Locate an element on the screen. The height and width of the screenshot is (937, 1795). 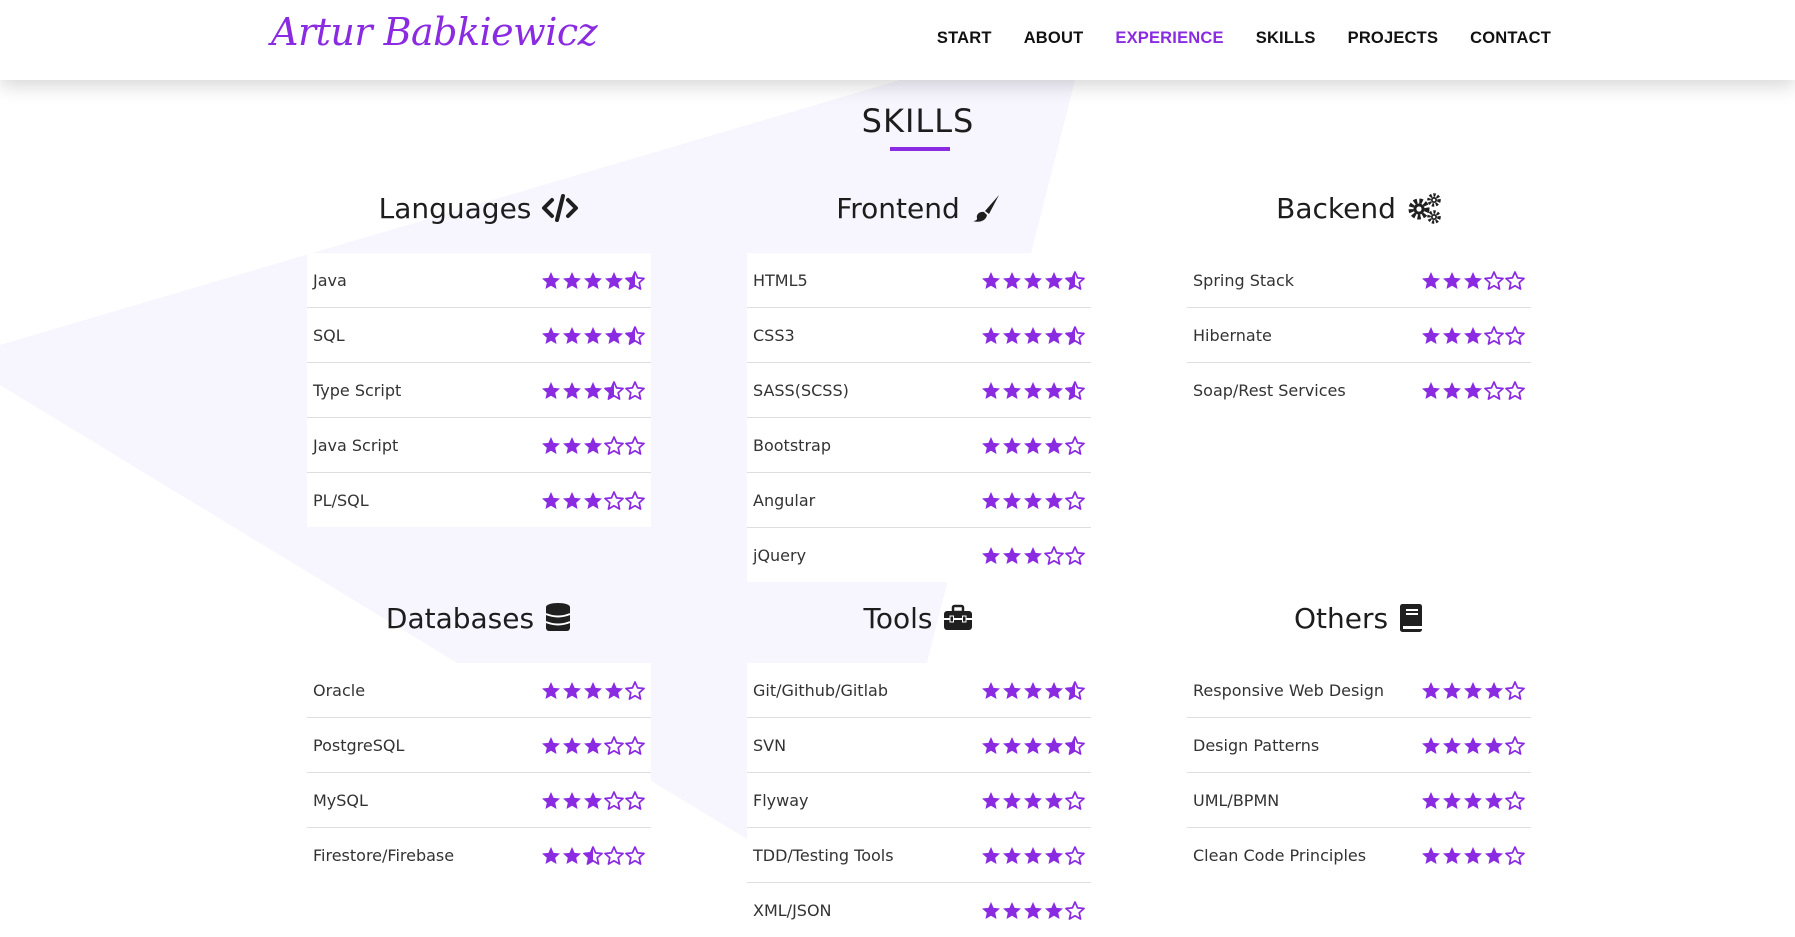
title-underline is located at coordinates (920, 149).